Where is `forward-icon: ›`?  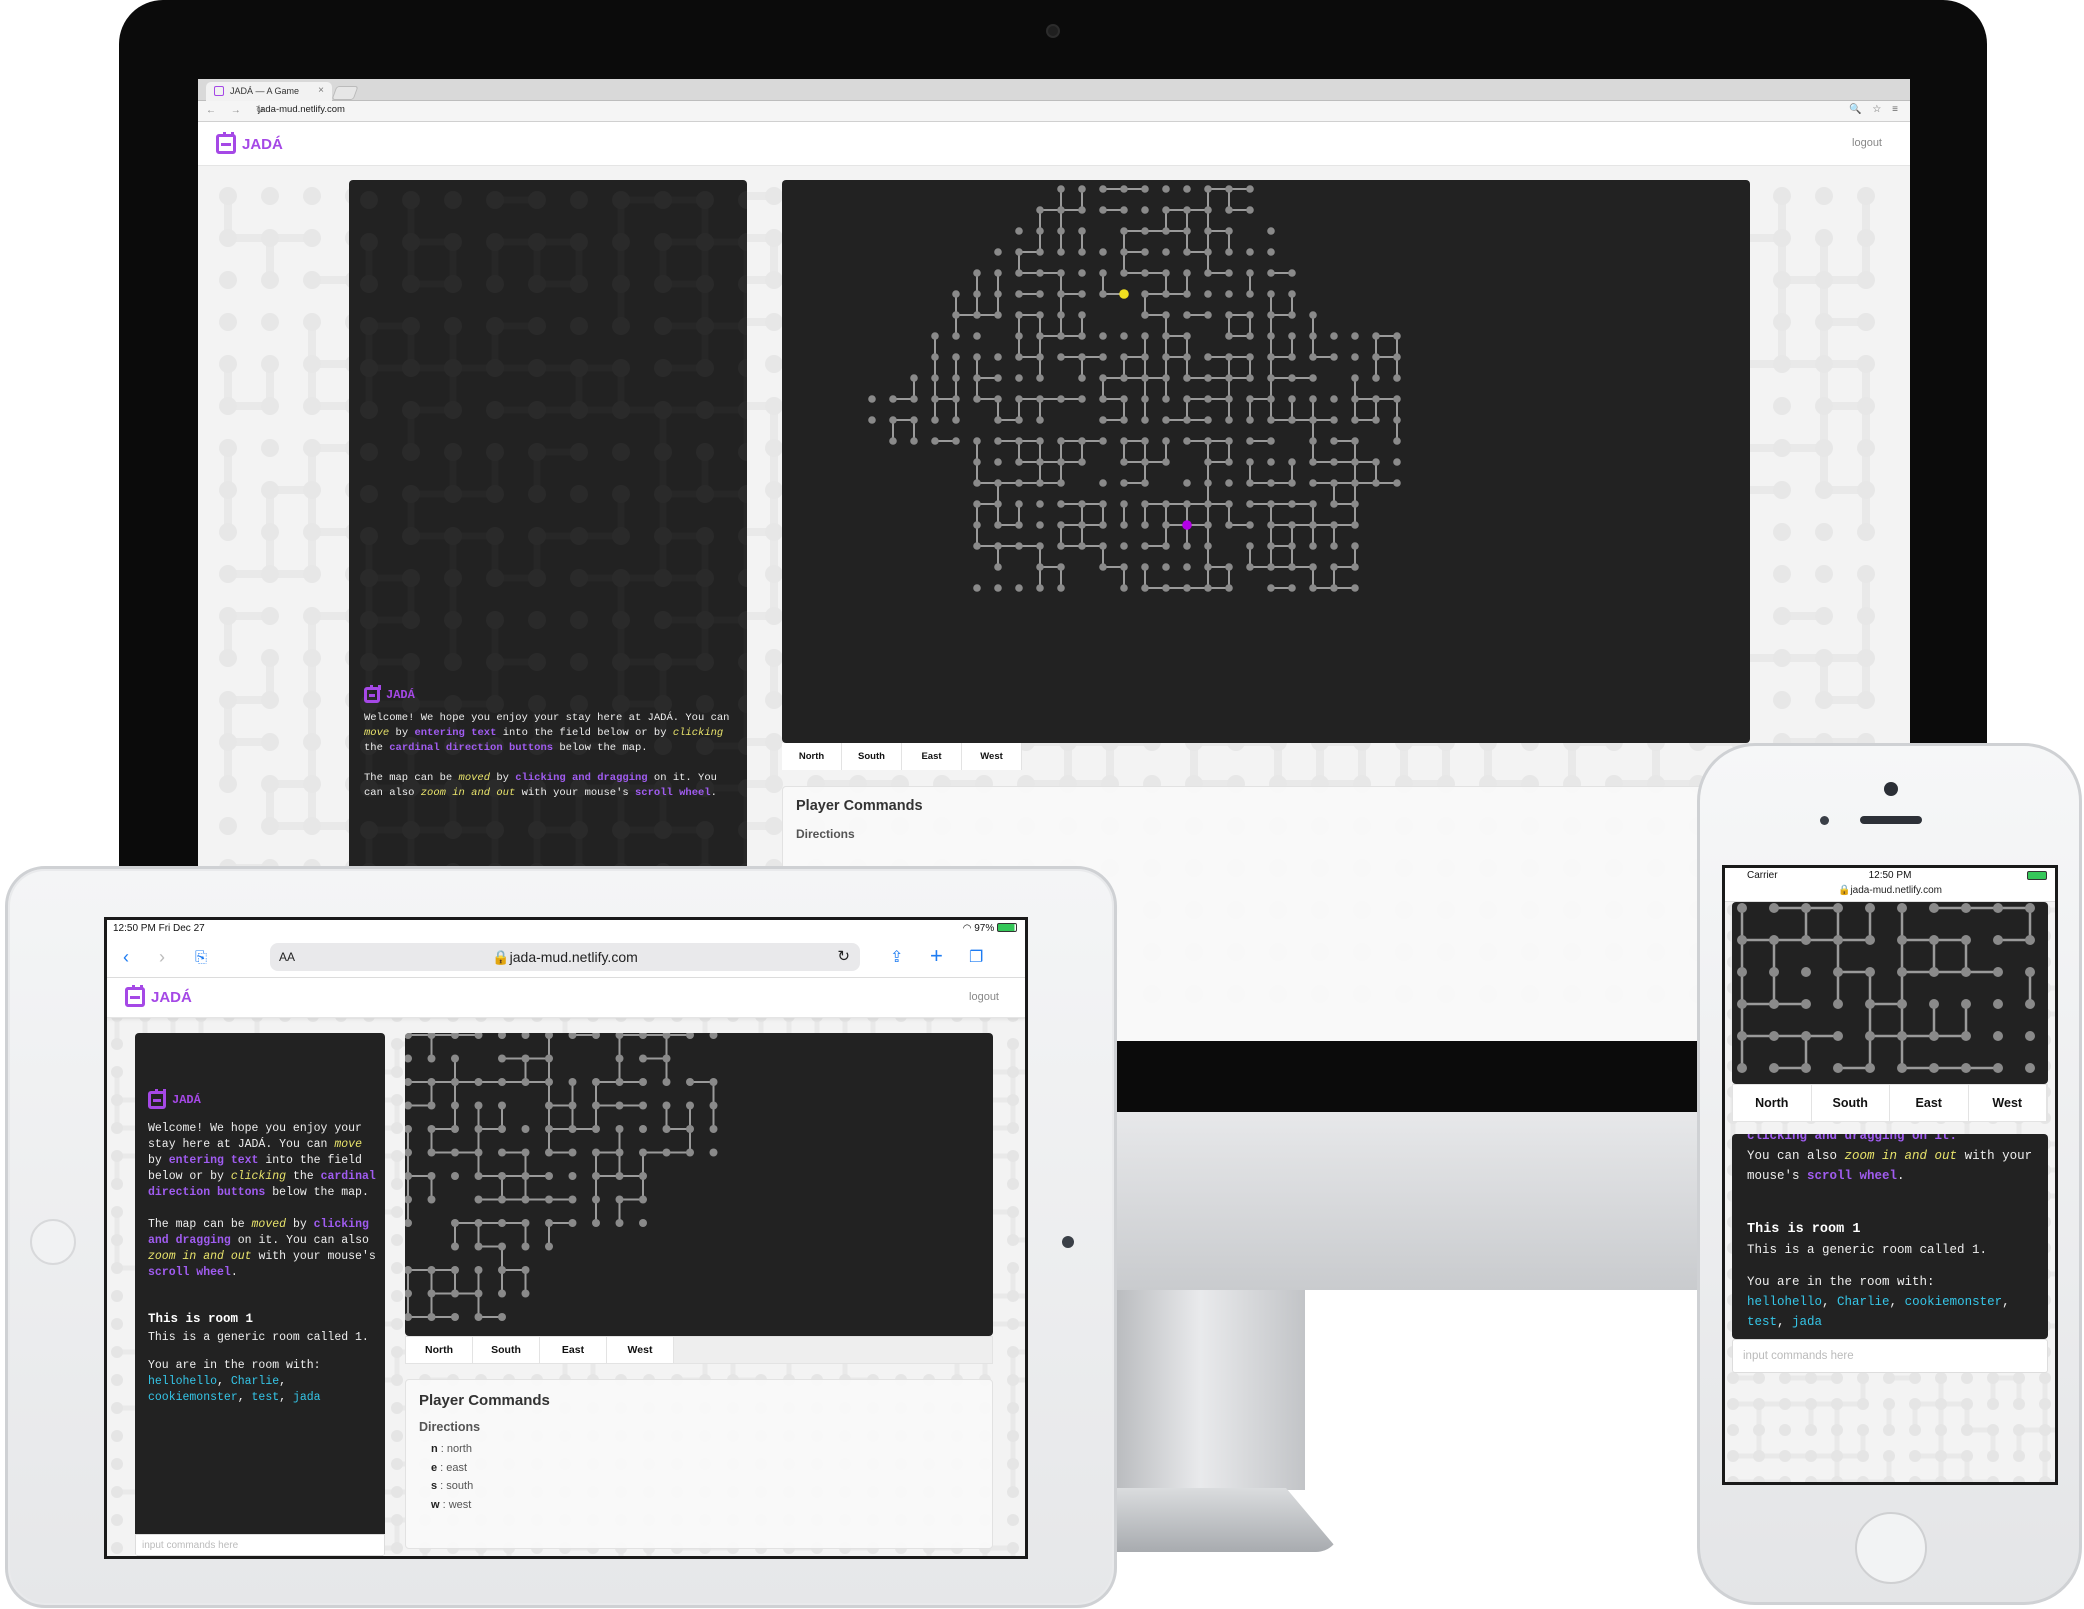
forward-icon: › is located at coordinates (162, 957).